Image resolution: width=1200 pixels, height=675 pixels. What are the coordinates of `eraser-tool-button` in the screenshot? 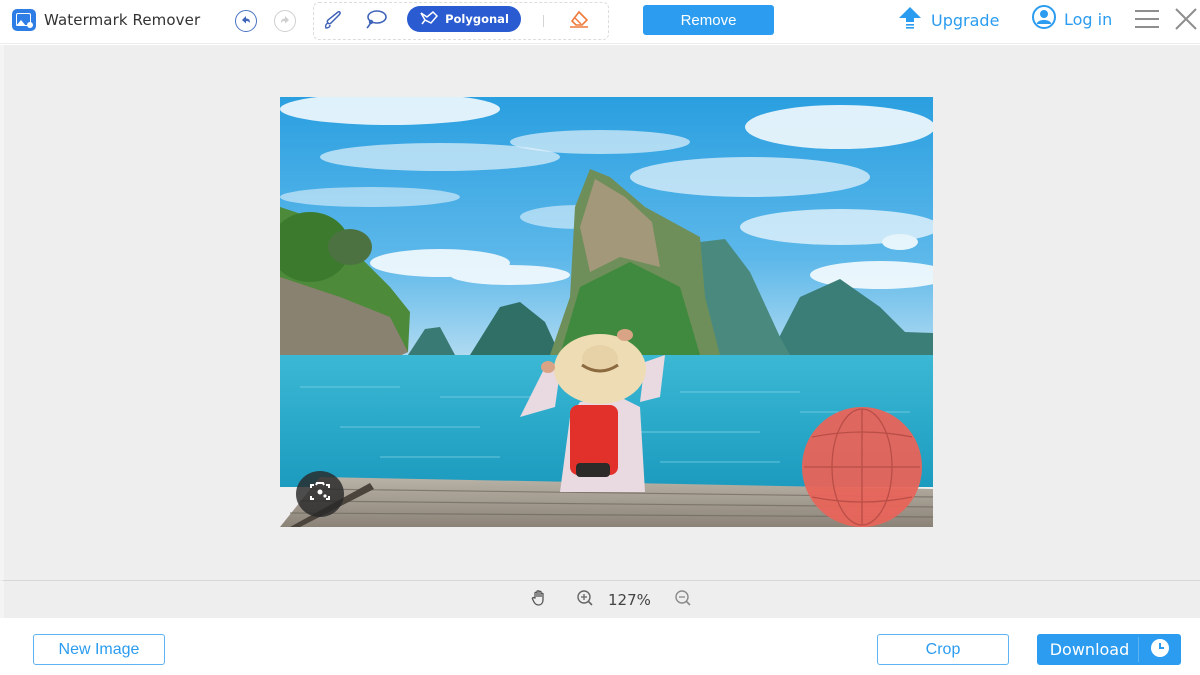 It's located at (579, 22).